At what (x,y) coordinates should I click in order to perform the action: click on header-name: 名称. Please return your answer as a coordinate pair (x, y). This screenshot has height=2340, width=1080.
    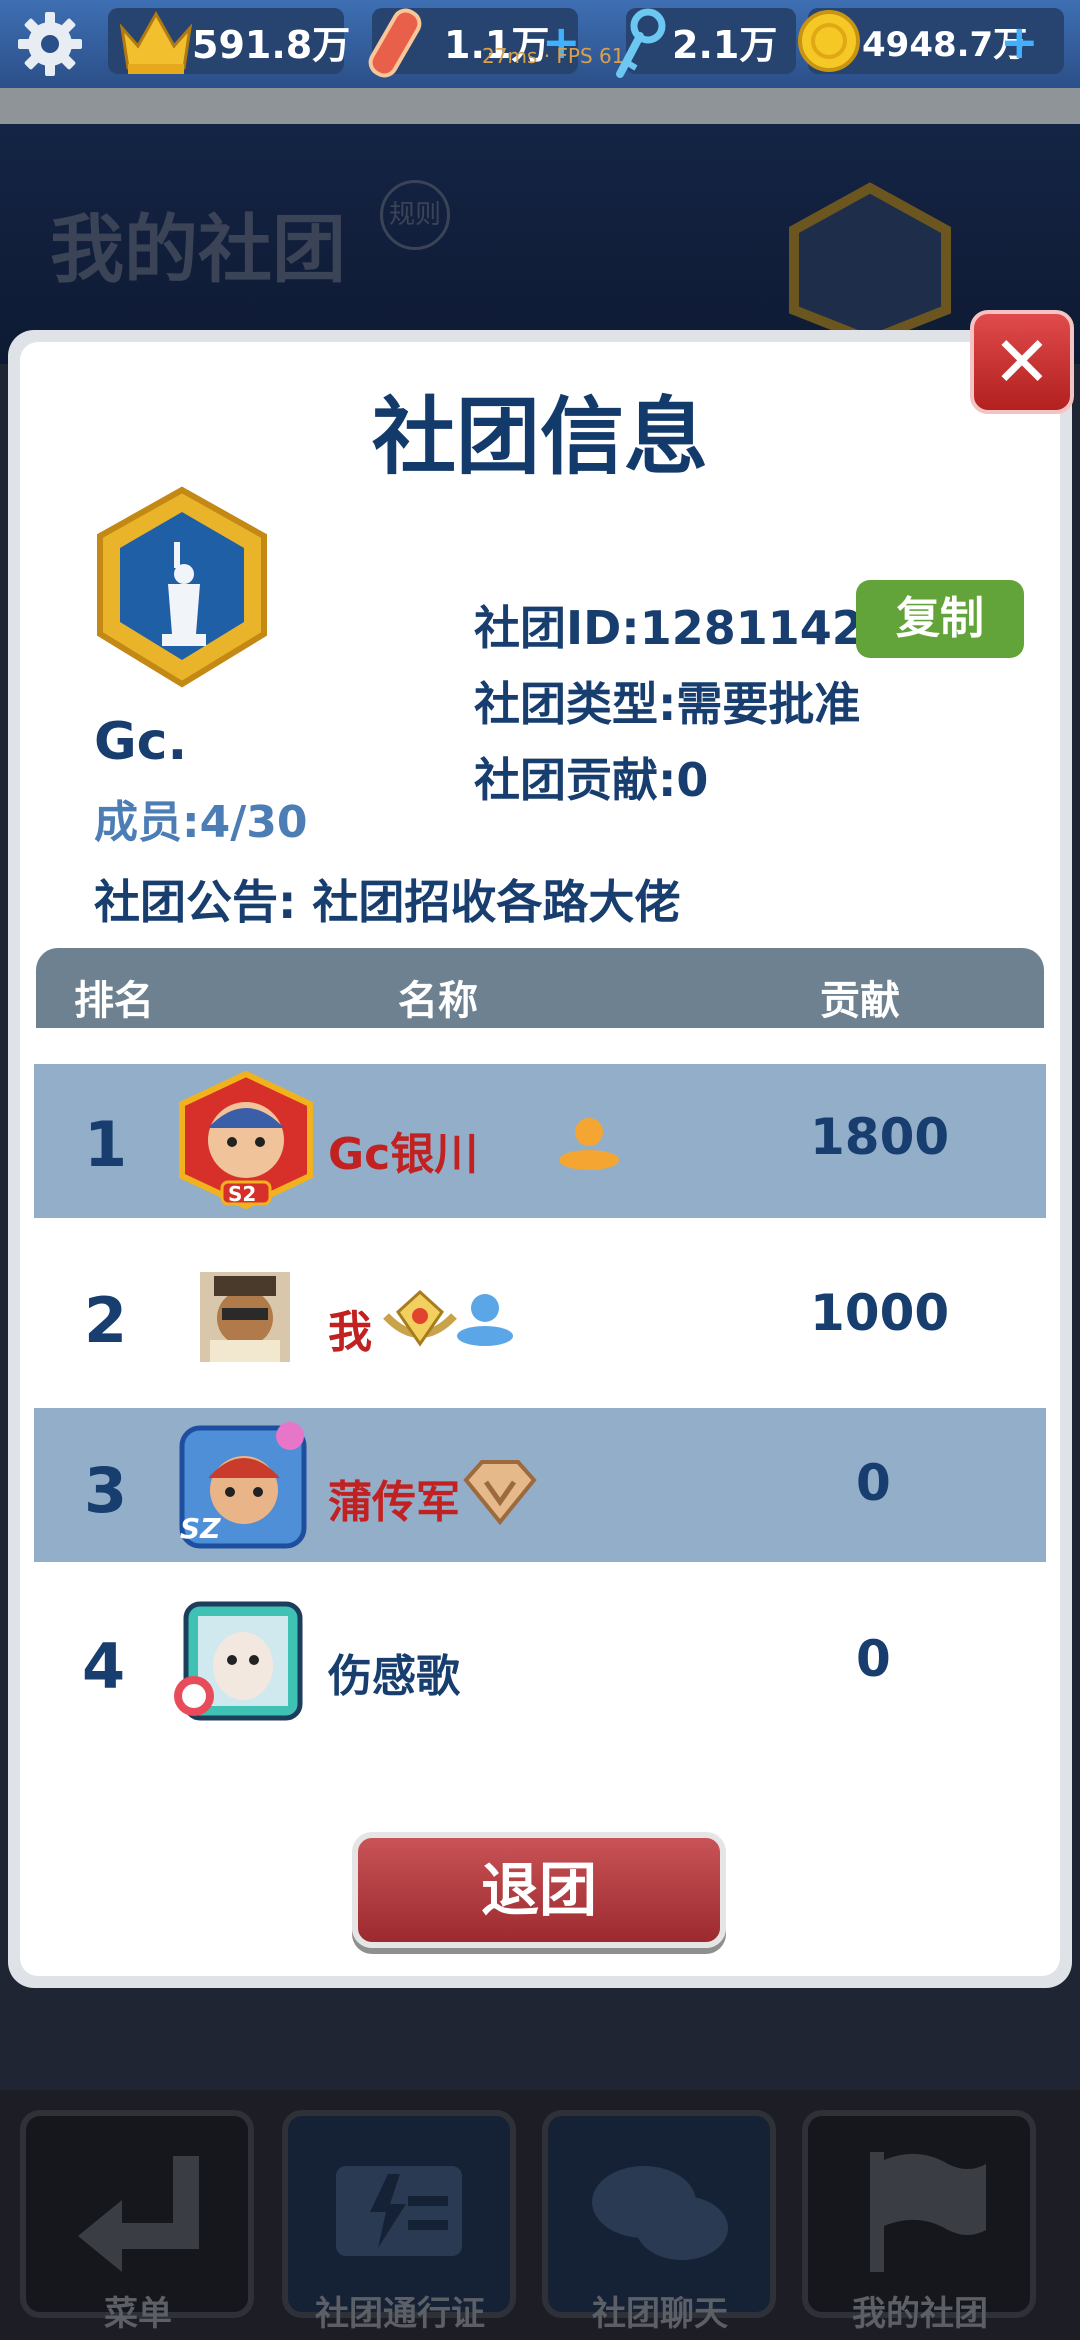
    Looking at the image, I should click on (438, 1001).